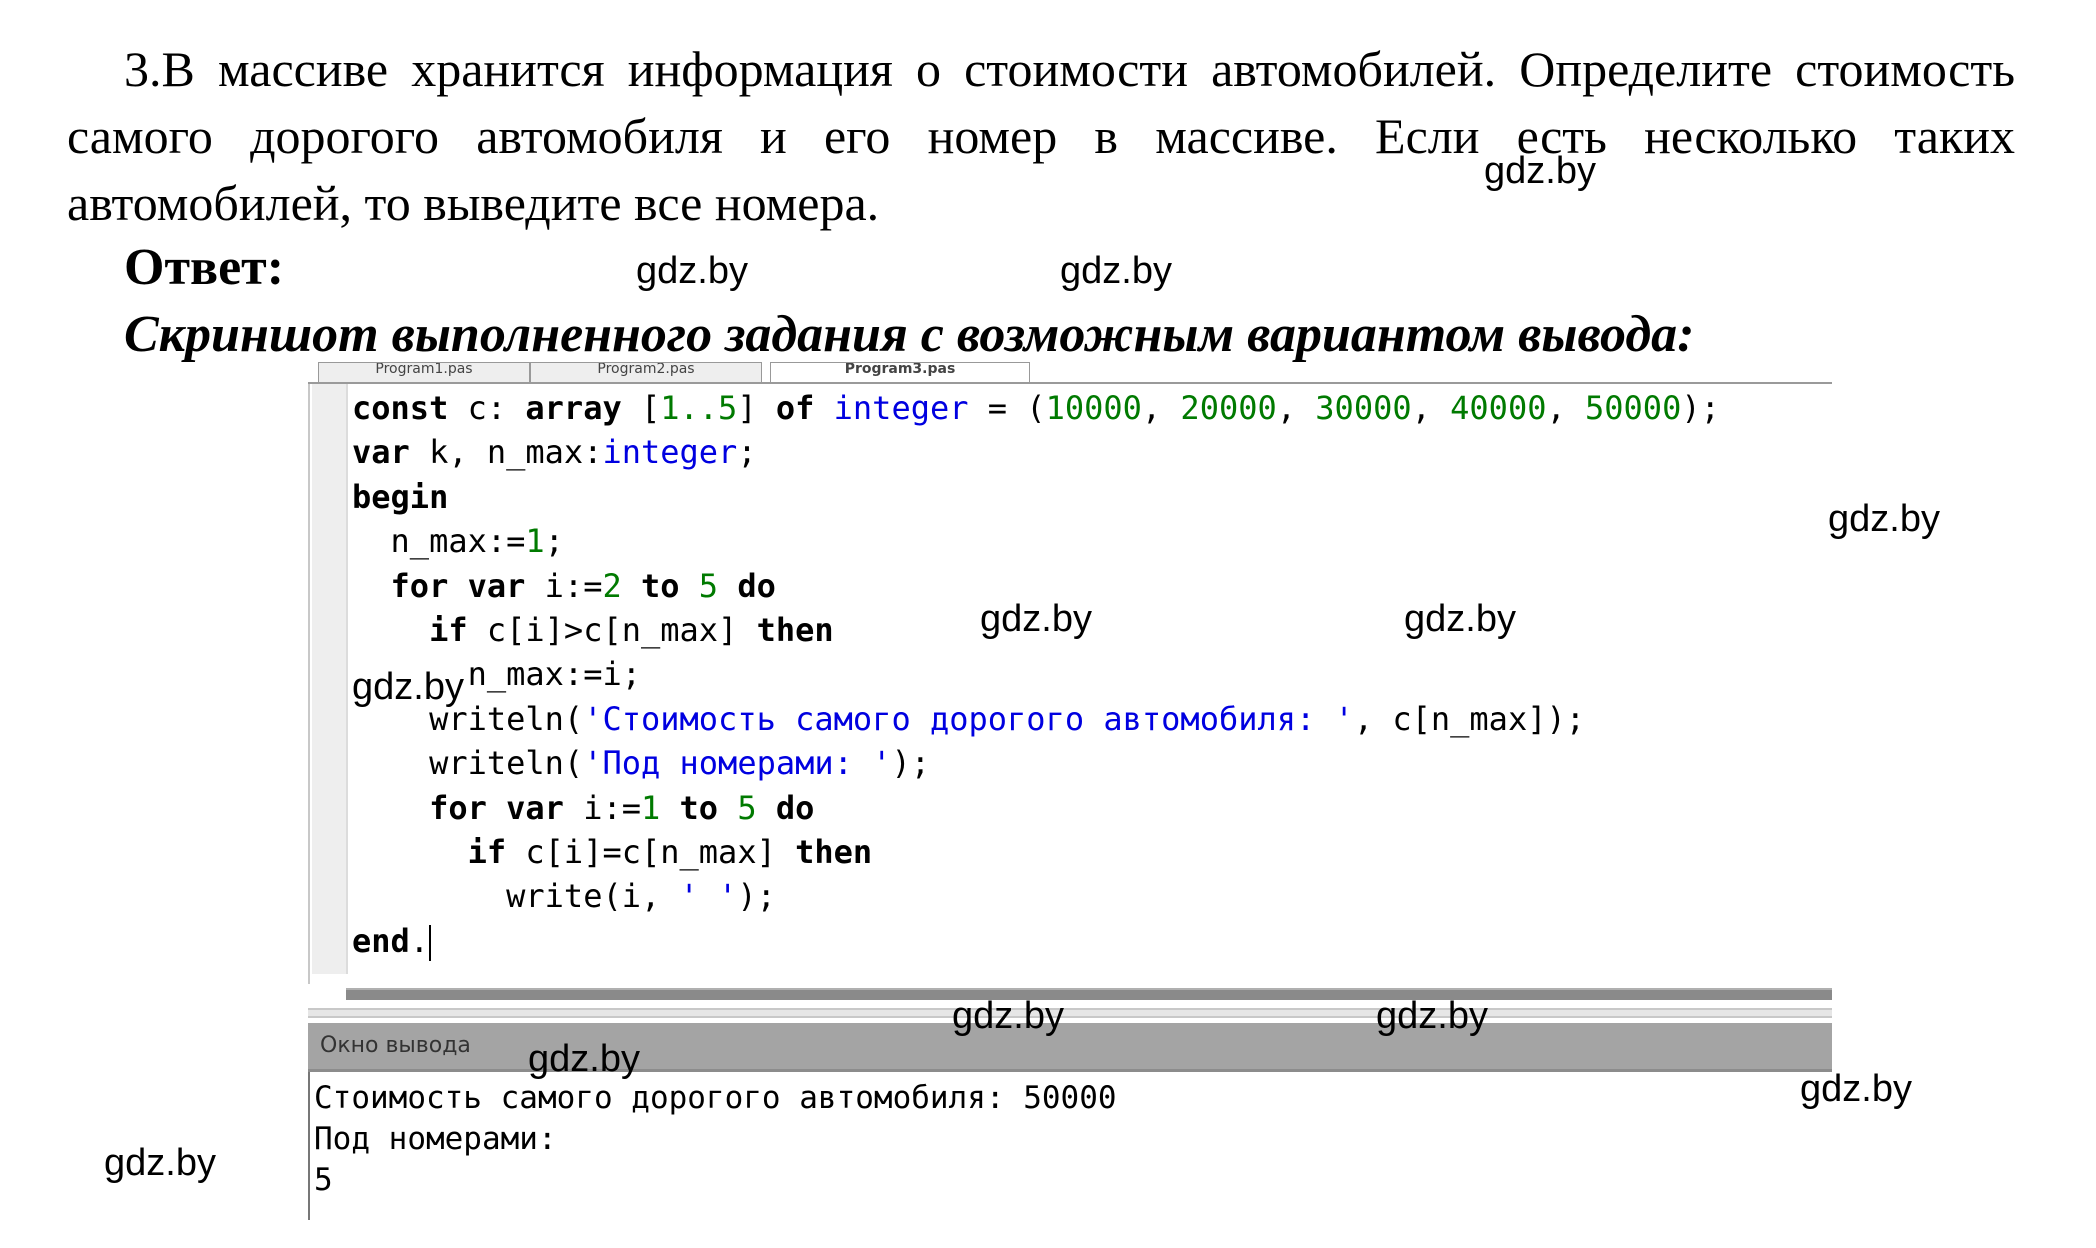 The width and height of the screenshot is (2096, 1248). Describe the element at coordinates (651, 852) in the screenshot. I see `code-token: c[i]=c[n_max]` at that location.